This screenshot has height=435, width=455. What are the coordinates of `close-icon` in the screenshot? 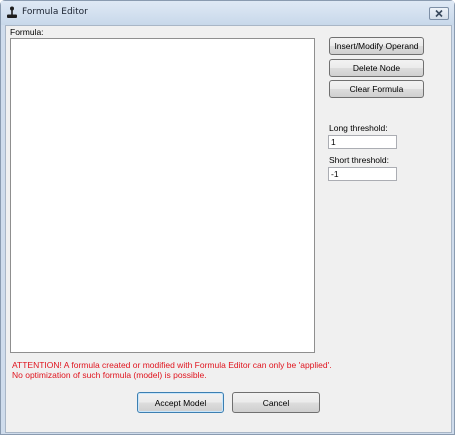 It's located at (439, 13).